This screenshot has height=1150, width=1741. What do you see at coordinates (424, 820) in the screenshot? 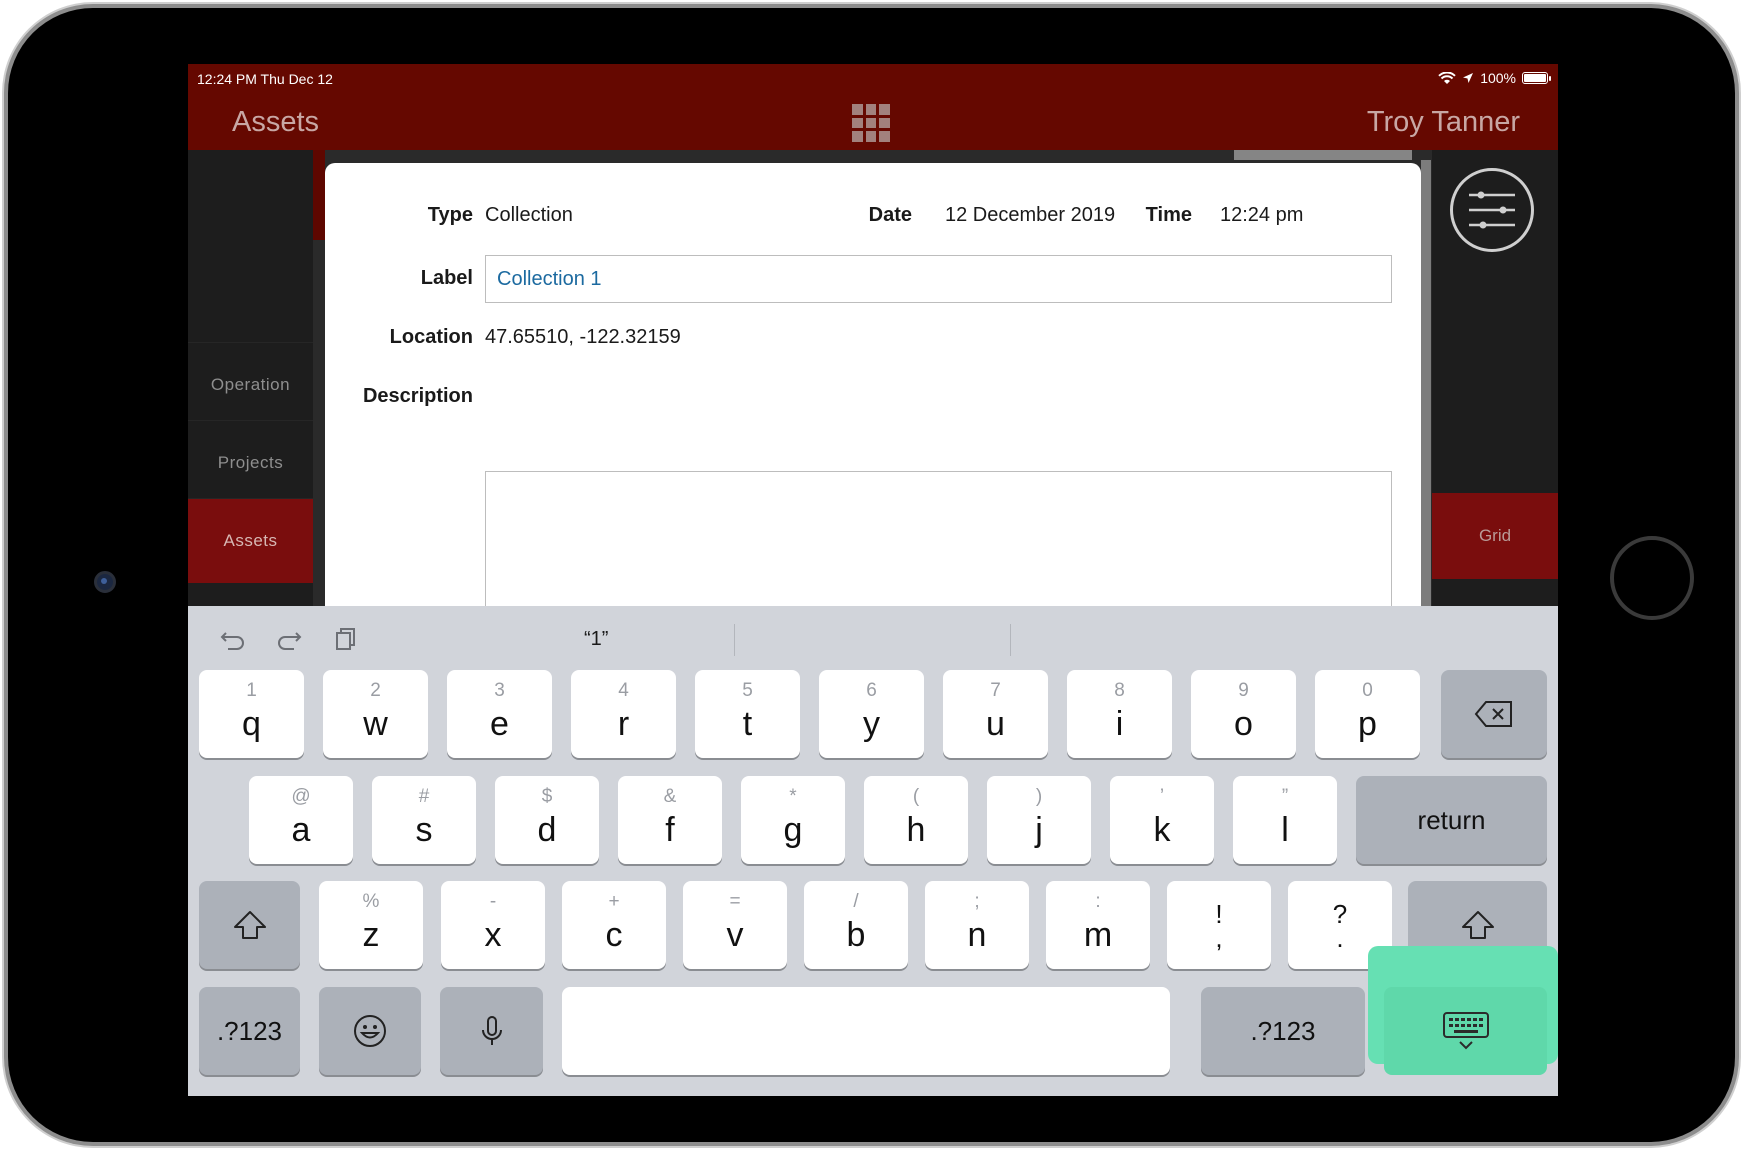
I see `key-s: # s` at bounding box center [424, 820].